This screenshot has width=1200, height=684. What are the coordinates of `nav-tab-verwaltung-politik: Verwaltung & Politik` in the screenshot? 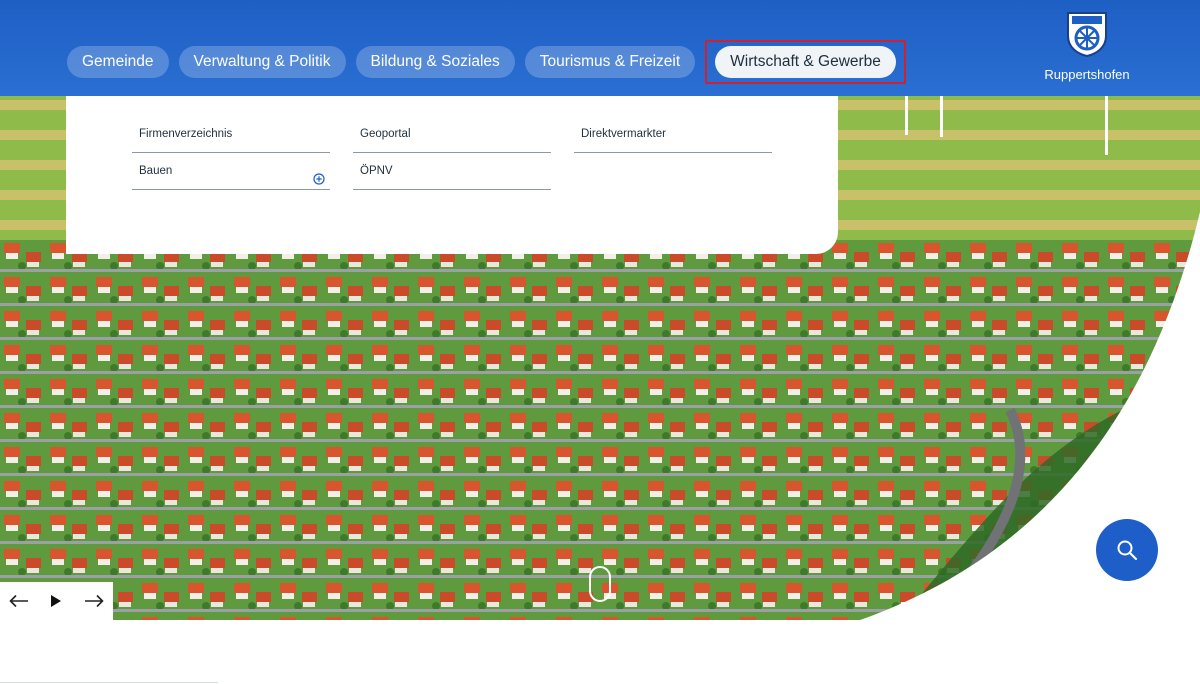 It's located at (262, 62).